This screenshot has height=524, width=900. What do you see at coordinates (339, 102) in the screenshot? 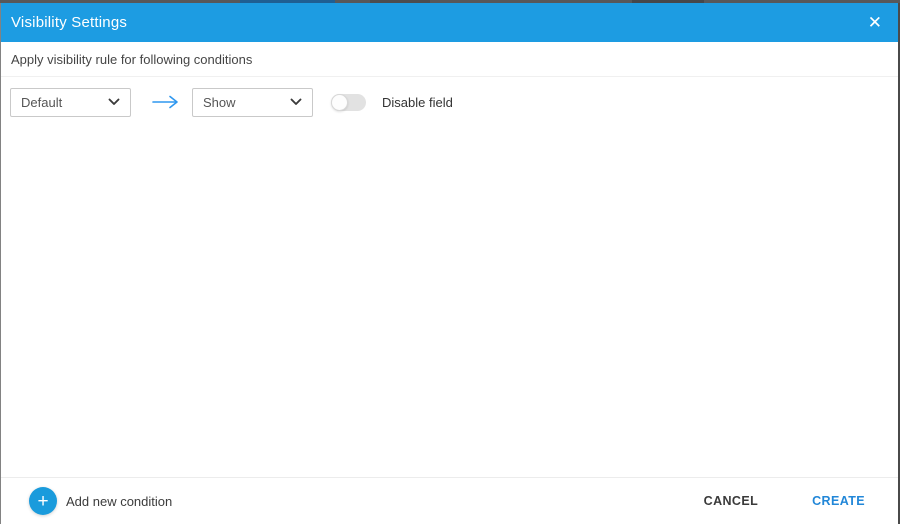
I see `toggle-knob` at bounding box center [339, 102].